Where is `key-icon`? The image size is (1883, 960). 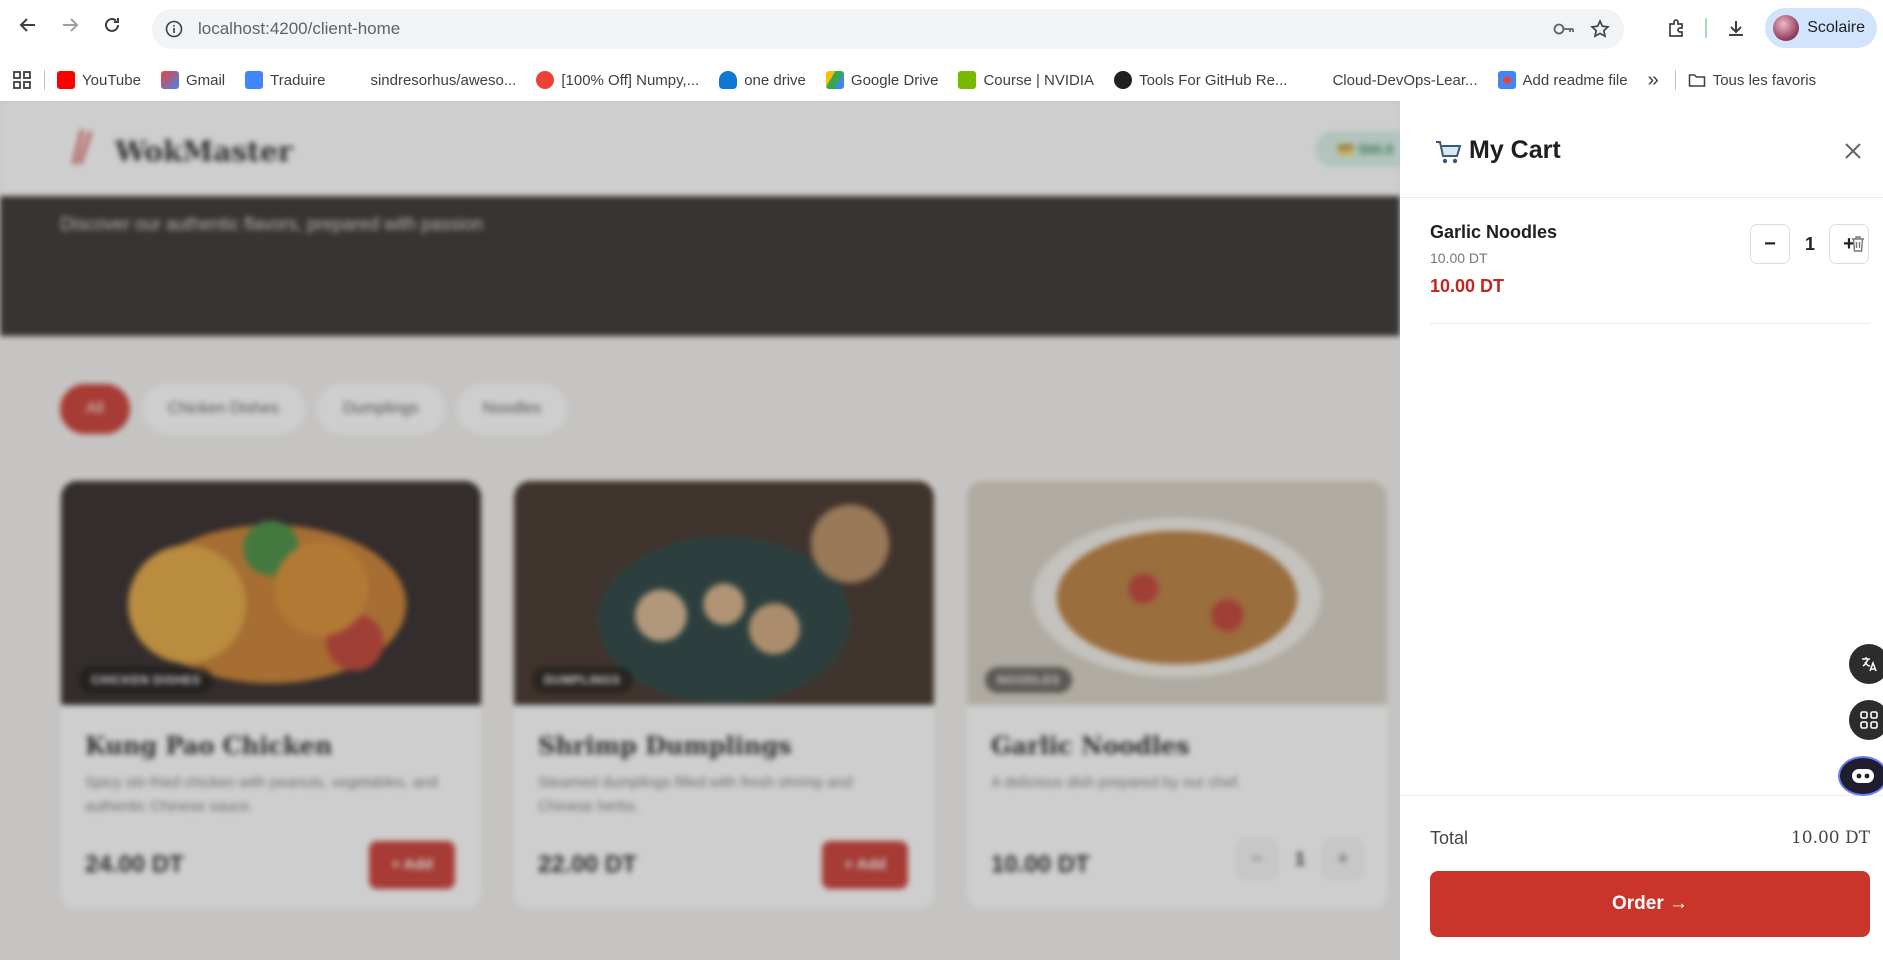
key-icon is located at coordinates (1564, 29).